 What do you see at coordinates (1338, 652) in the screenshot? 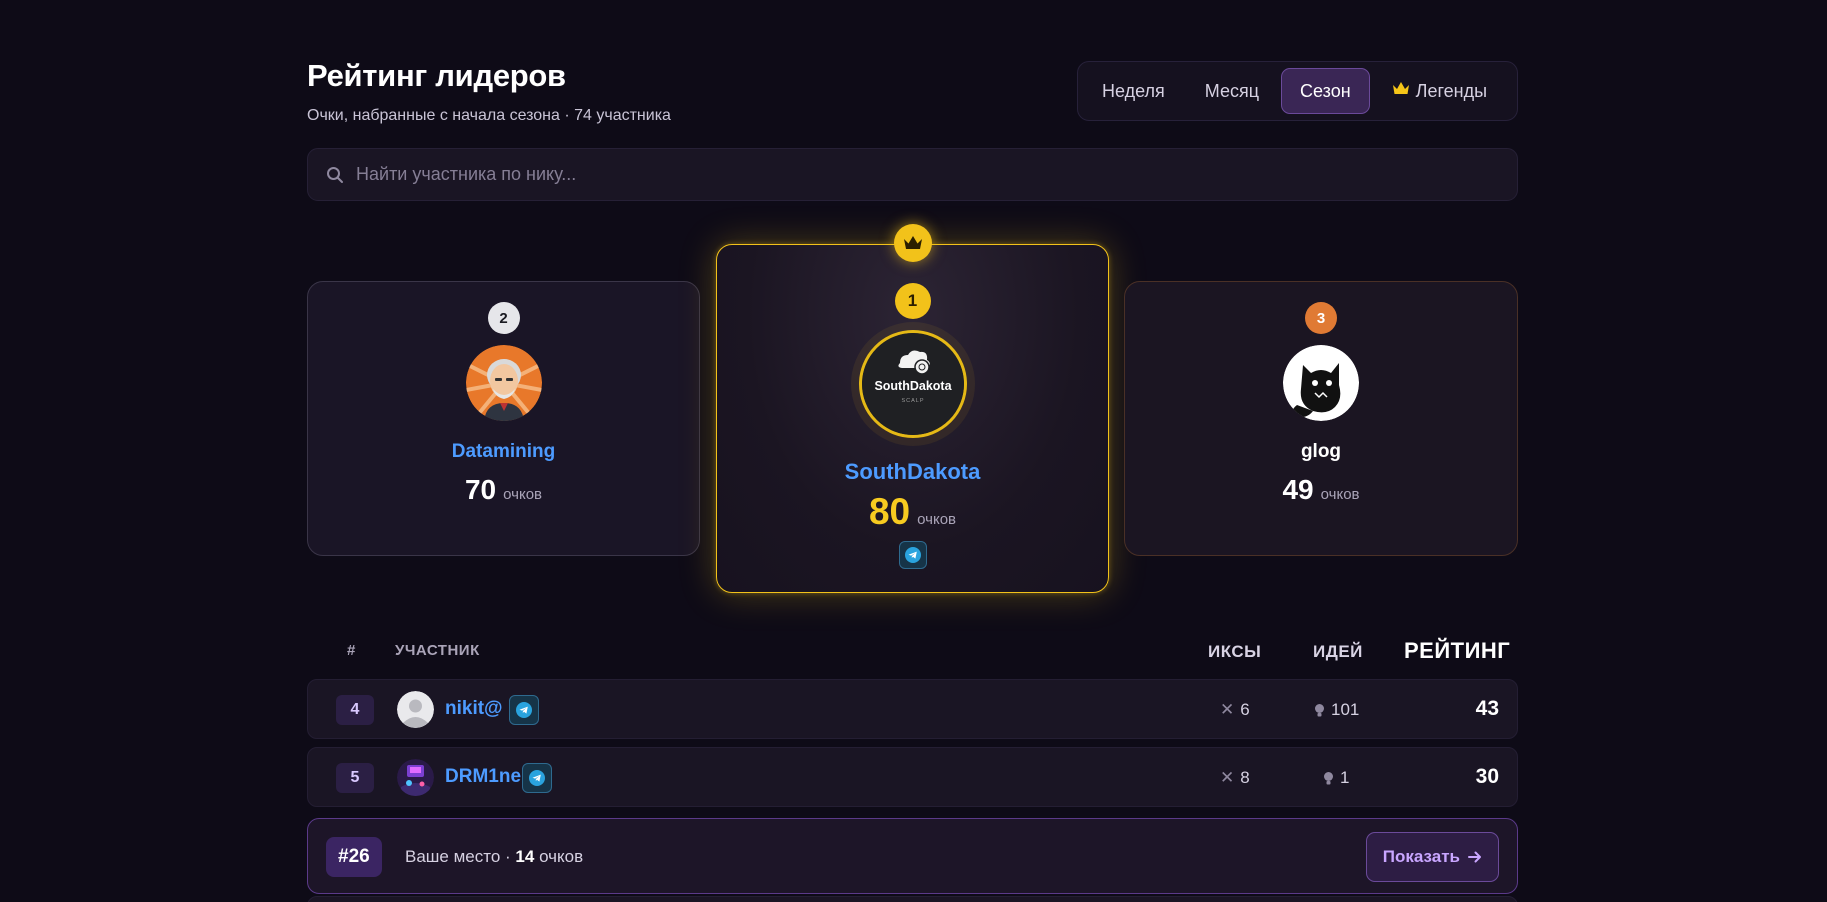
I see `column-ideas: ИДЕЙ` at bounding box center [1338, 652].